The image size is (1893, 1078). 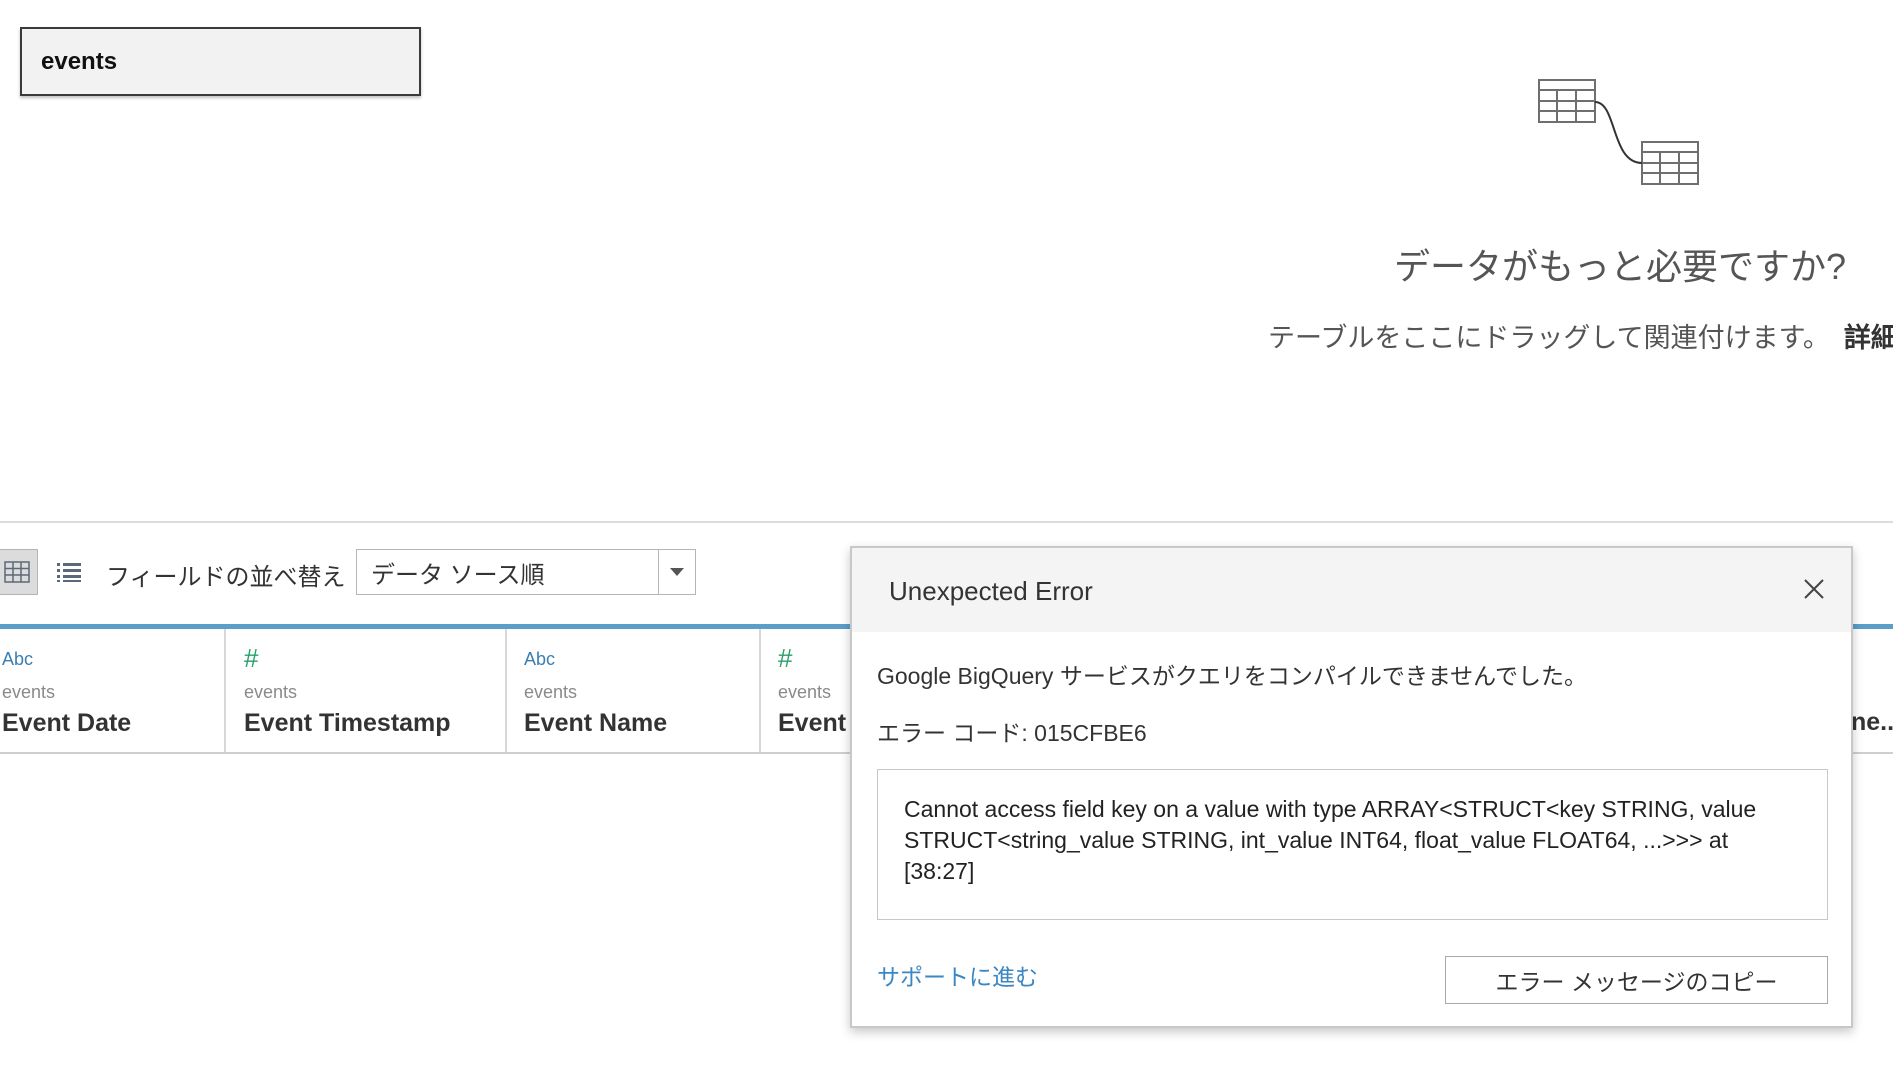 I want to click on grid-view-button, so click(x=19, y=572).